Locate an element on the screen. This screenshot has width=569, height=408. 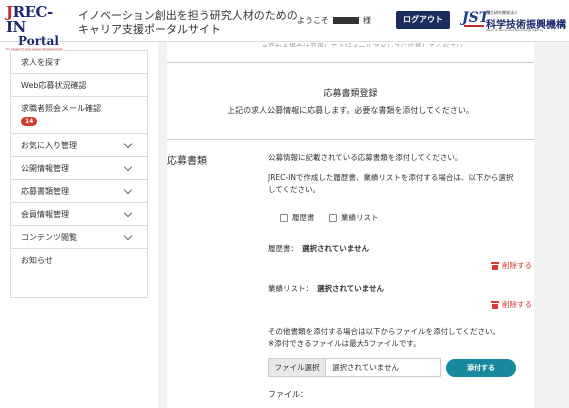
site-title: イノベーション創出を担う研究人材のための キャリア支援ポータルサイト is located at coordinates (188, 23).